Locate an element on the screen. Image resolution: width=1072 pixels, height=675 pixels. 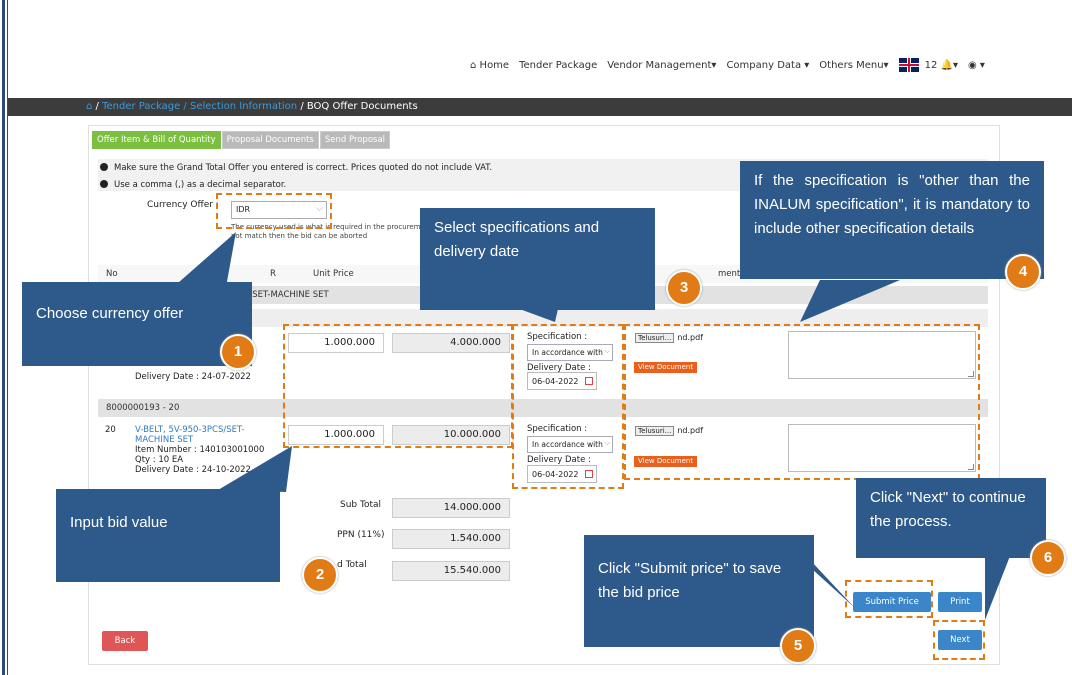
step-badge-1: 1 is located at coordinates (238, 352).